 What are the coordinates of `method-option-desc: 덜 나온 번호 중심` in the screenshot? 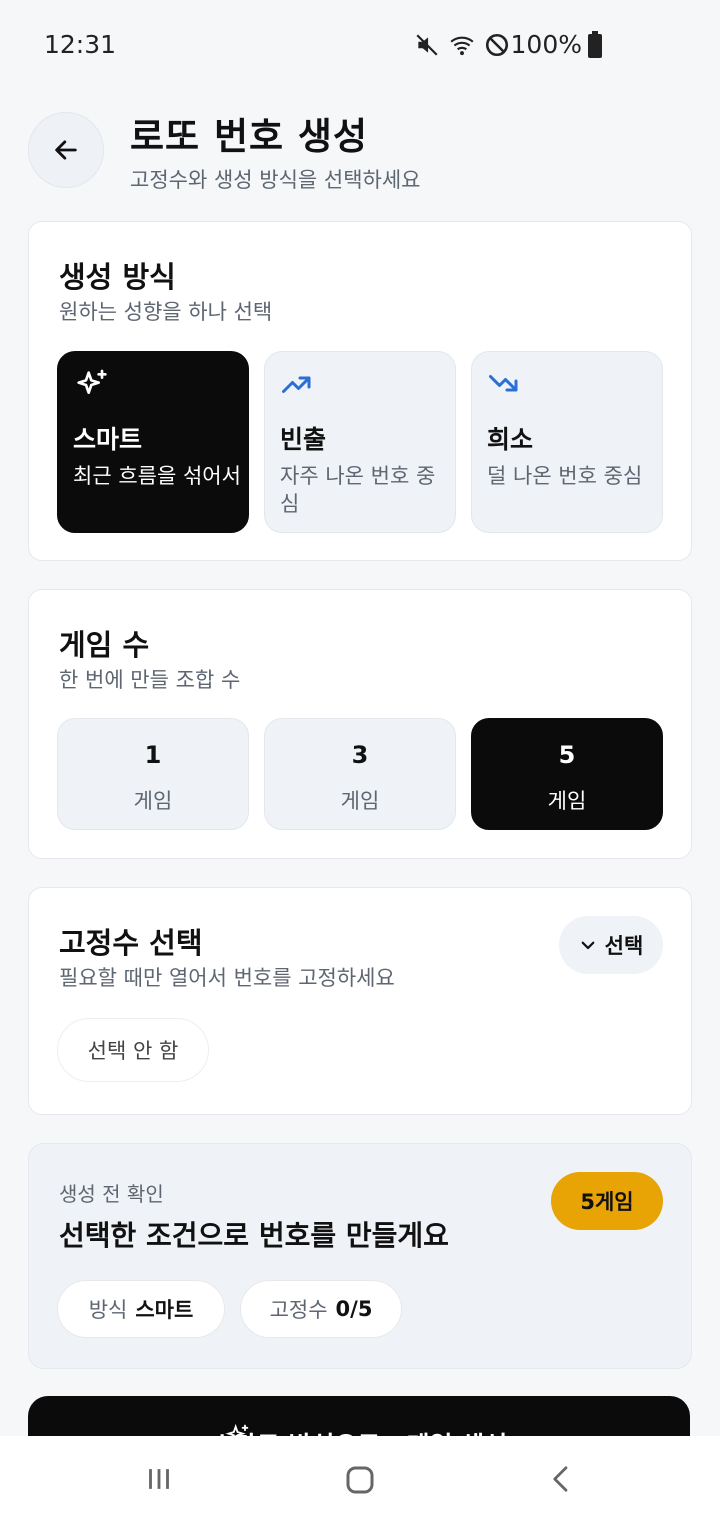 It's located at (565, 476).